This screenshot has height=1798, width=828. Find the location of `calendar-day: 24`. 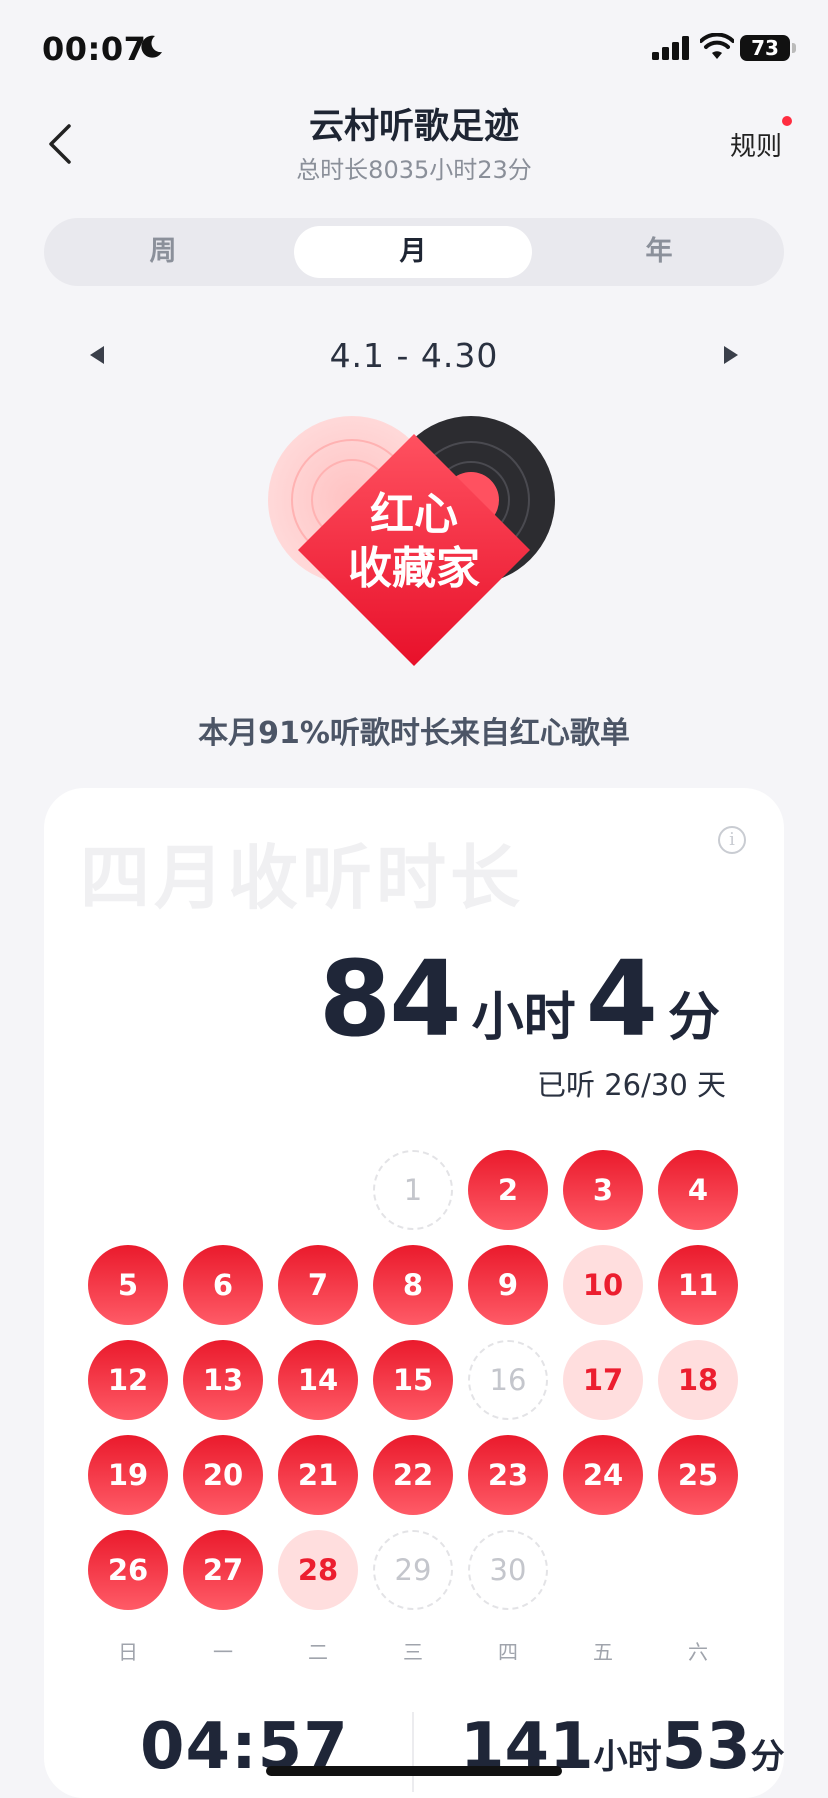

calendar-day: 24 is located at coordinates (603, 1475).